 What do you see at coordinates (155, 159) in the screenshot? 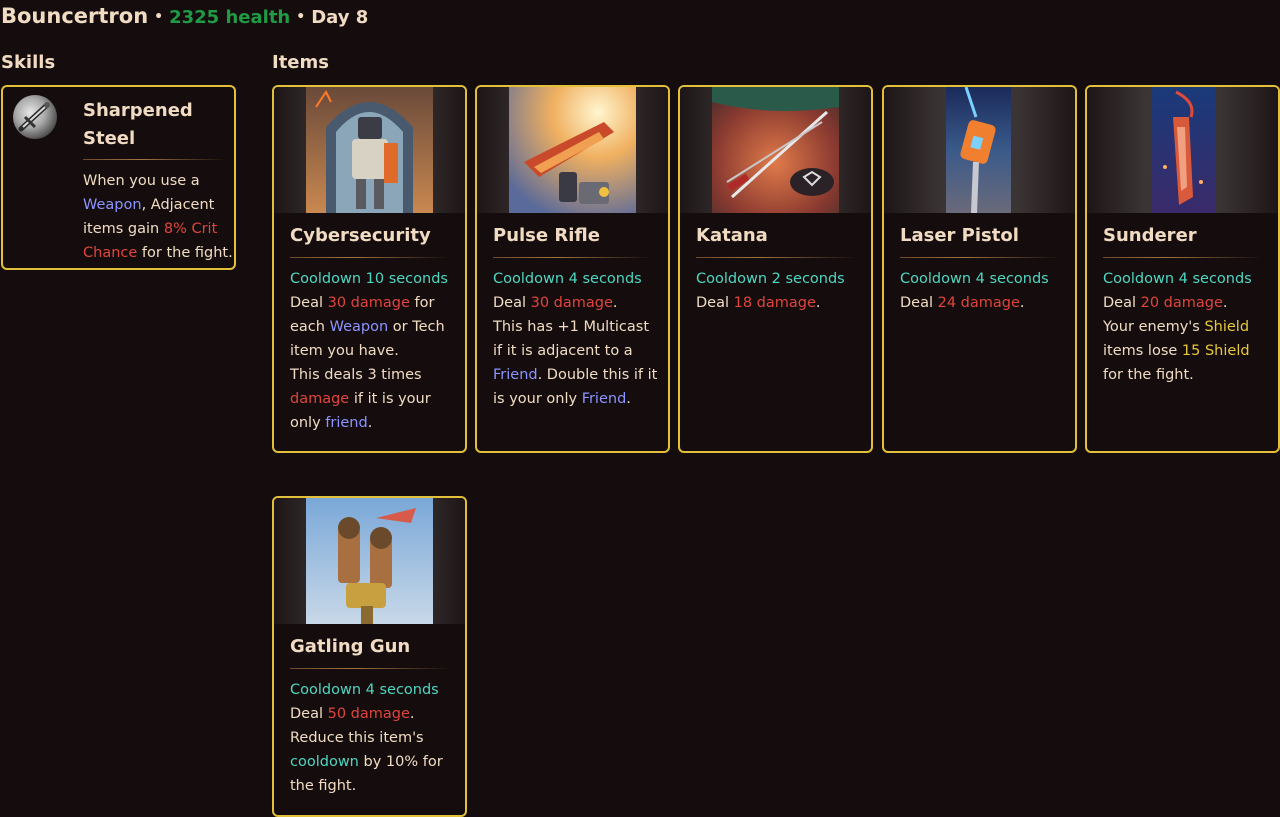
I see `skill-divider` at bounding box center [155, 159].